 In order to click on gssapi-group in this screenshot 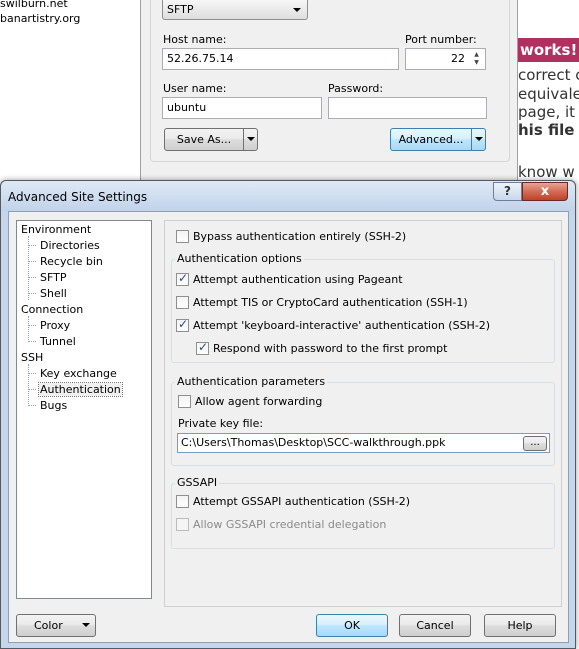, I will do `click(363, 516)`.